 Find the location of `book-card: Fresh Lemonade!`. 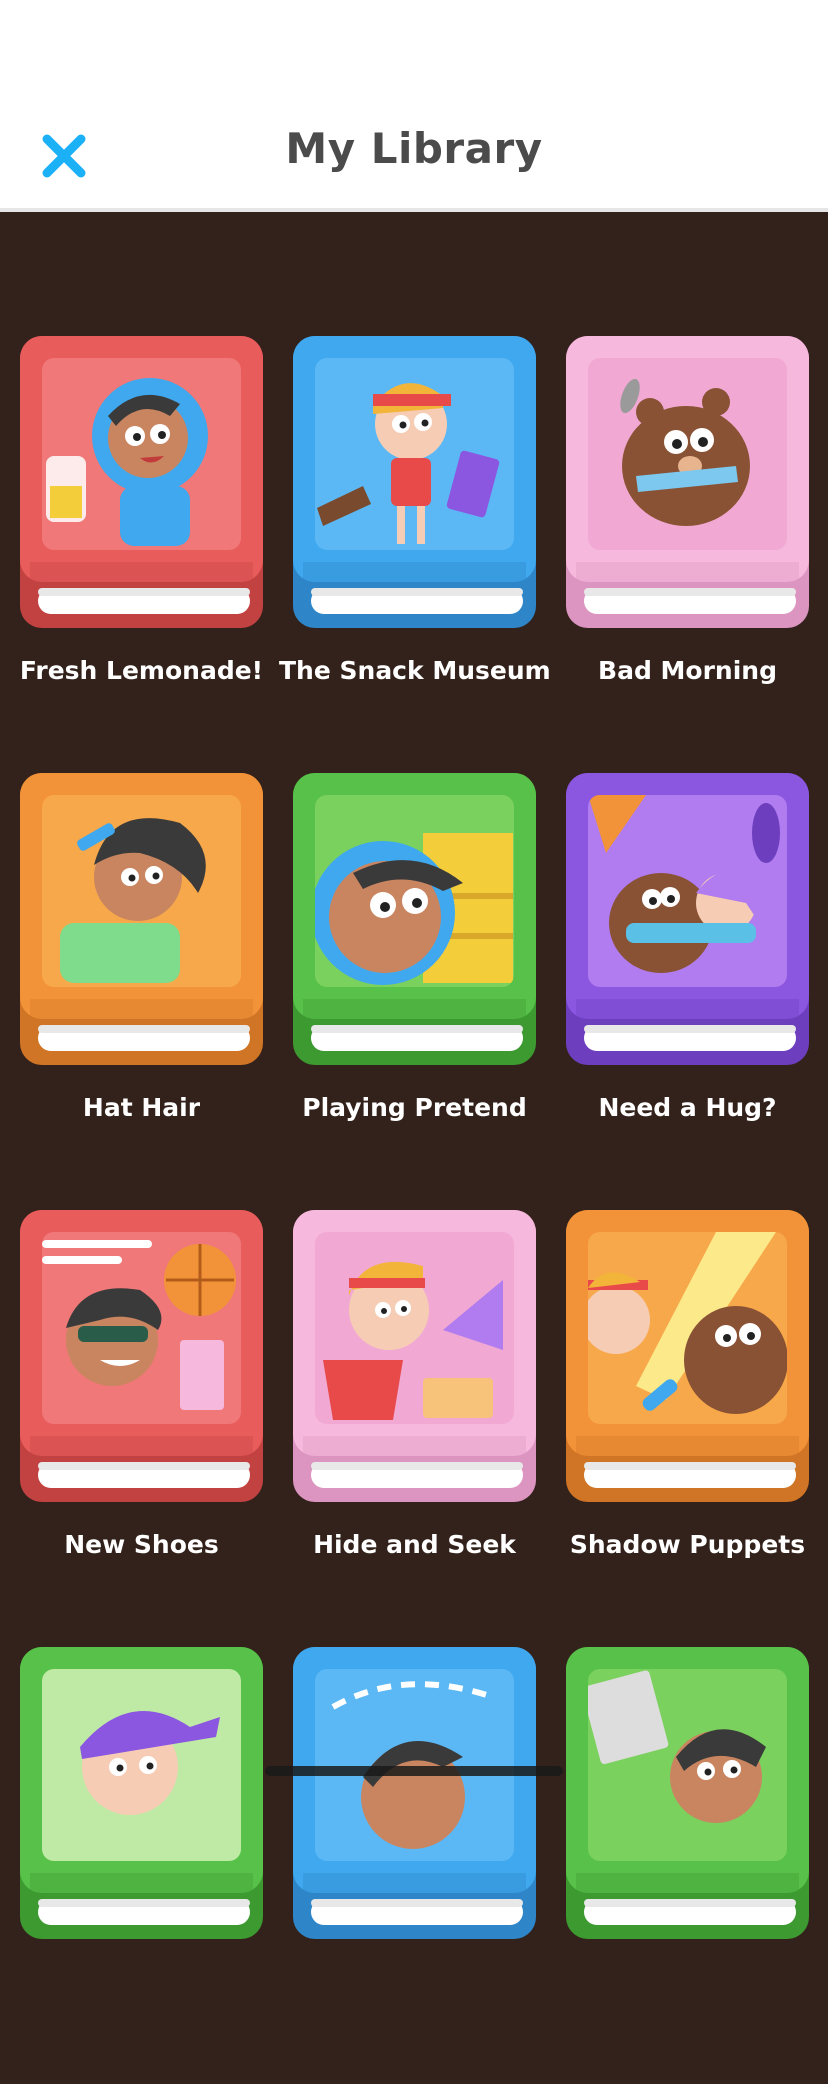

book-card: Fresh Lemonade! is located at coordinates (141, 554).